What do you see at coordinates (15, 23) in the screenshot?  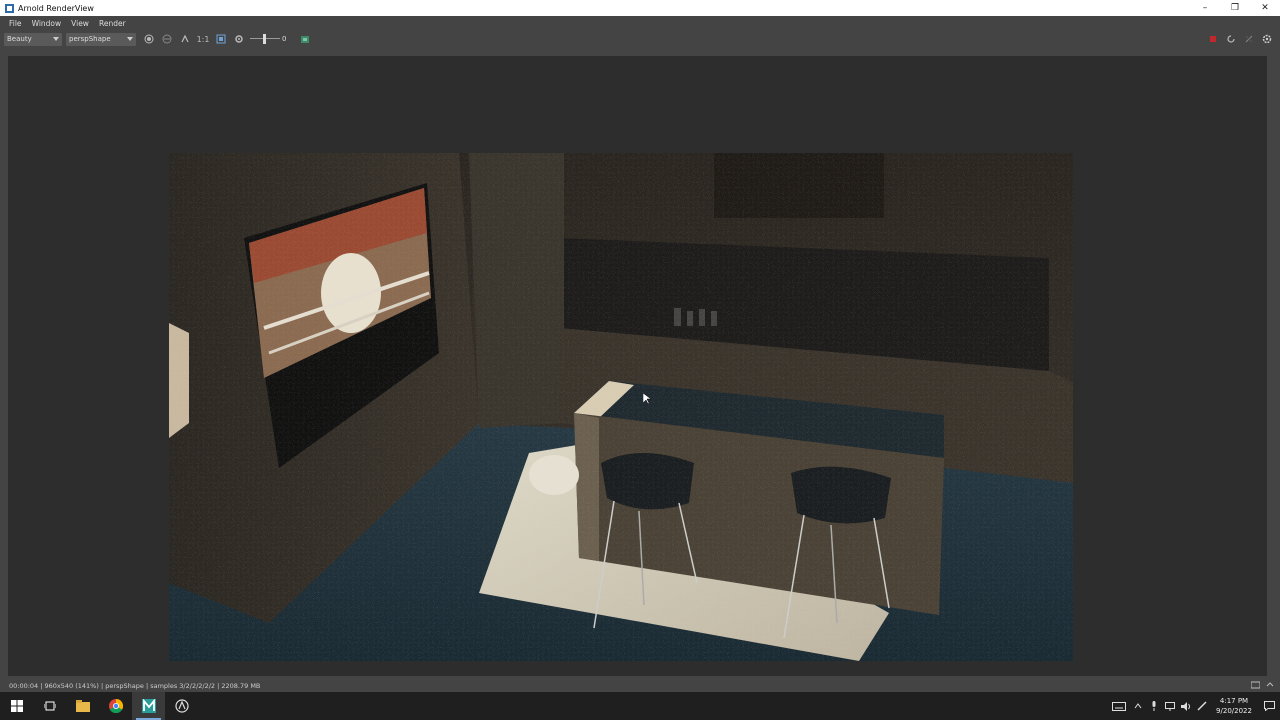 I see `menu-file: File` at bounding box center [15, 23].